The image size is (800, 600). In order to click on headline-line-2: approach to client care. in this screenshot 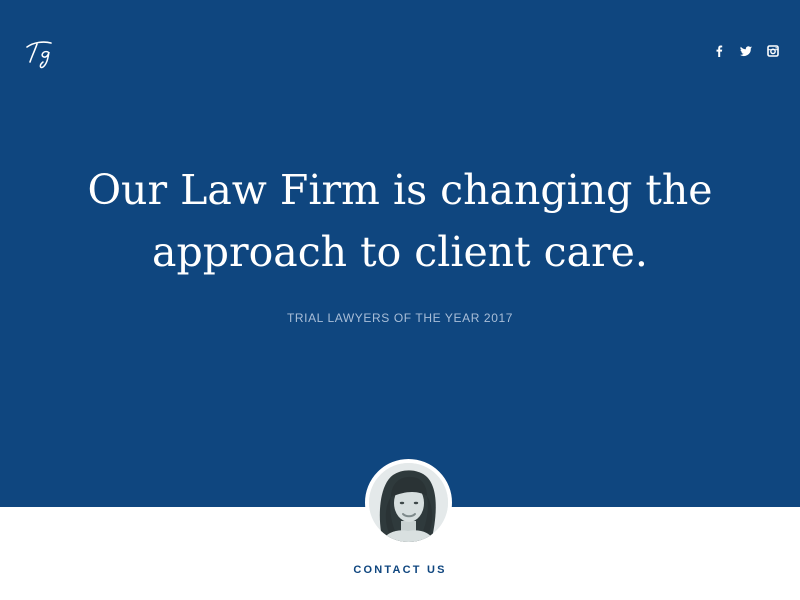, I will do `click(400, 251)`.